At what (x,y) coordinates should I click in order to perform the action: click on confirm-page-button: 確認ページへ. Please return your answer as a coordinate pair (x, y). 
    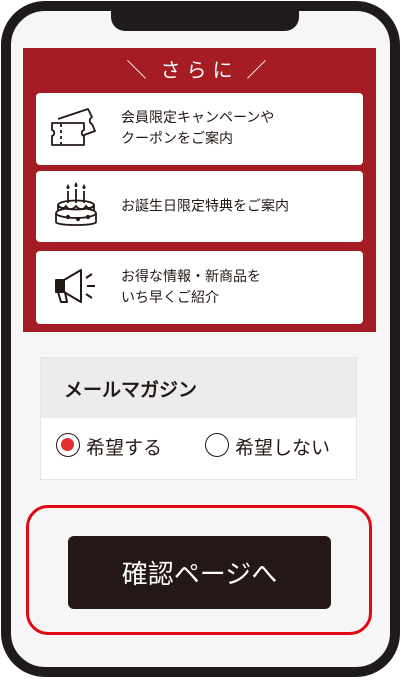
    Looking at the image, I should click on (199, 572).